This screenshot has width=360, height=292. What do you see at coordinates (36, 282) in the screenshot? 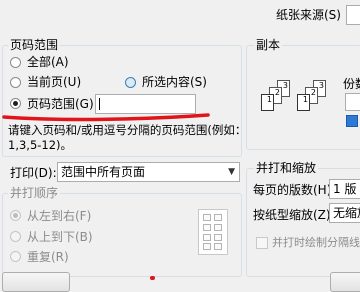
I see `options-button` at bounding box center [36, 282].